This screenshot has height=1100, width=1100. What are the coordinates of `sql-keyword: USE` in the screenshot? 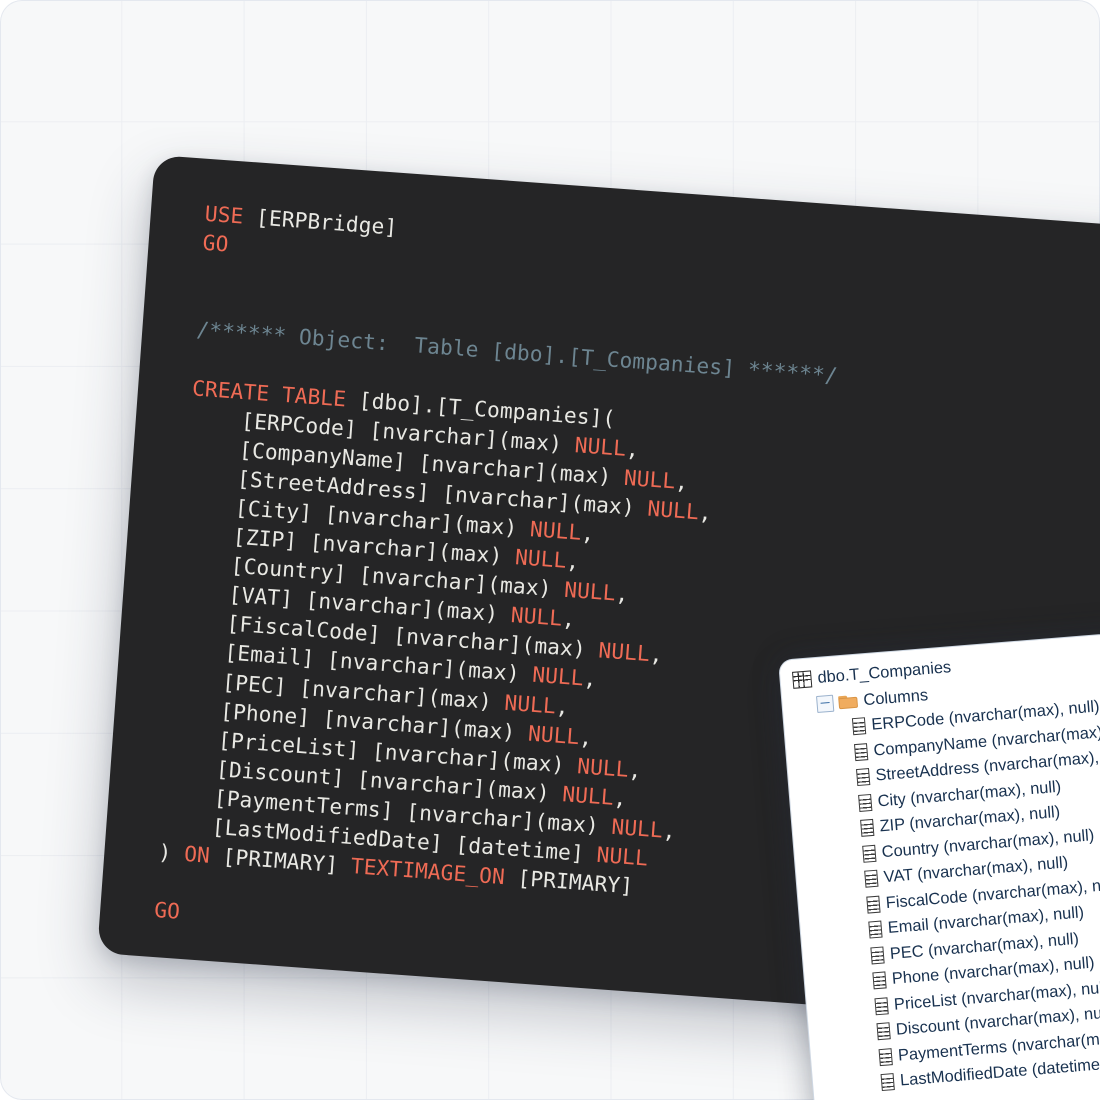 It's located at (224, 214).